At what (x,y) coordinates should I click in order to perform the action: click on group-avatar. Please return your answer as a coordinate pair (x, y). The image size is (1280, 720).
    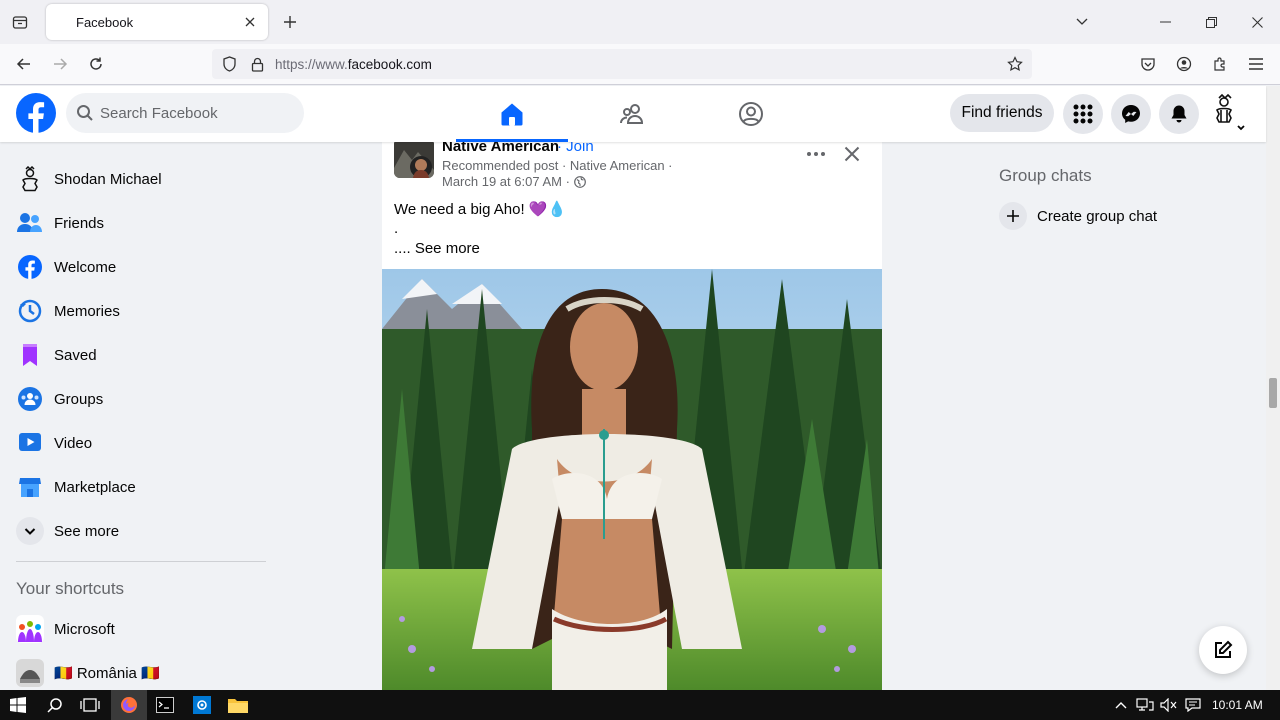
    Looking at the image, I should click on (414, 158).